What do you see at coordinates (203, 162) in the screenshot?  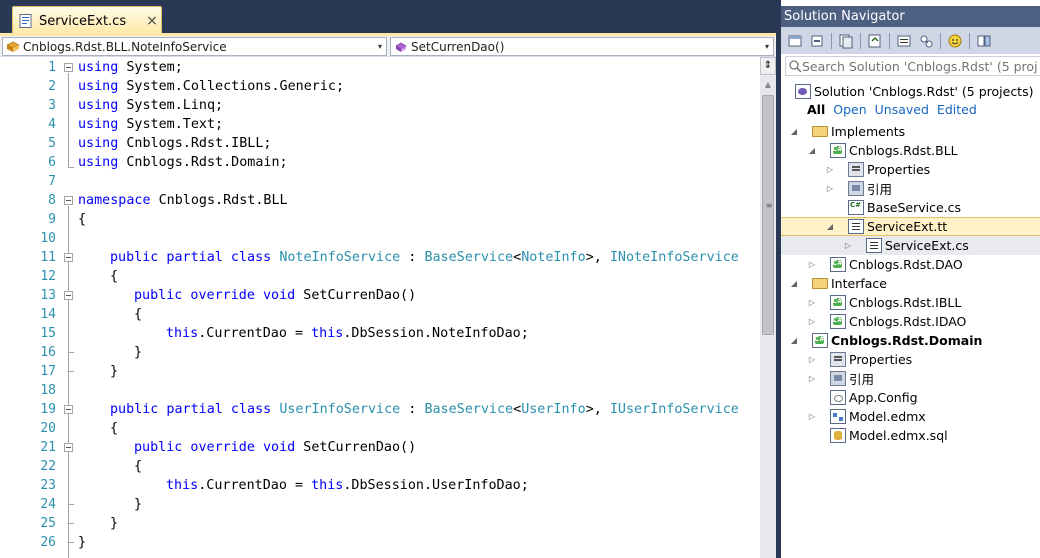 I see `code-token: Cnblogs.Rdst.Domain;` at bounding box center [203, 162].